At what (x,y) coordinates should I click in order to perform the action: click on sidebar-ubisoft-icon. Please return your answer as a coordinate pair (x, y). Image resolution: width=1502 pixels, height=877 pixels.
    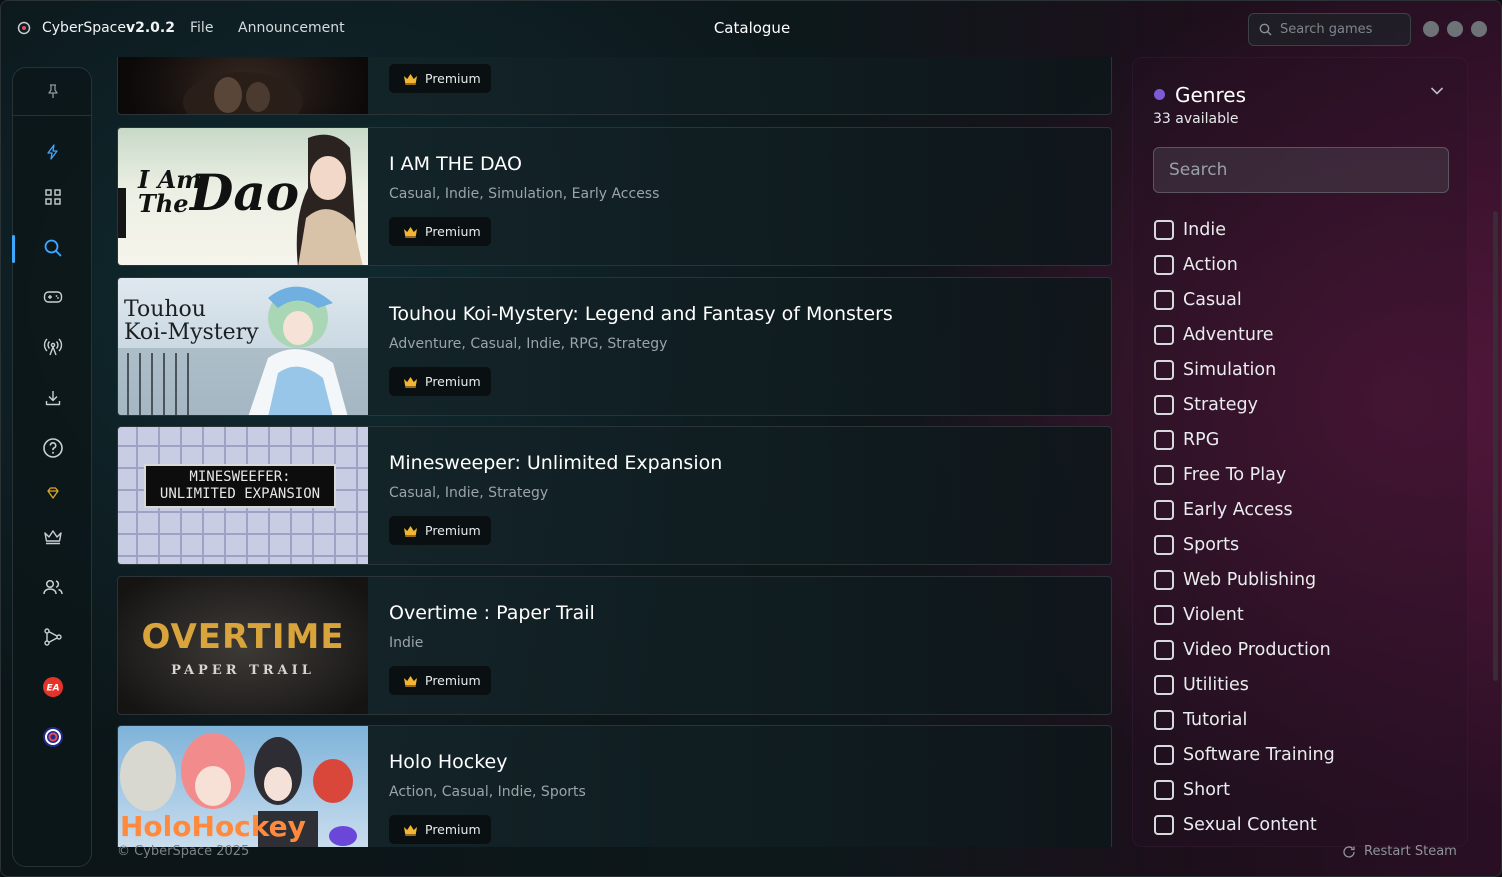
    Looking at the image, I should click on (53, 737).